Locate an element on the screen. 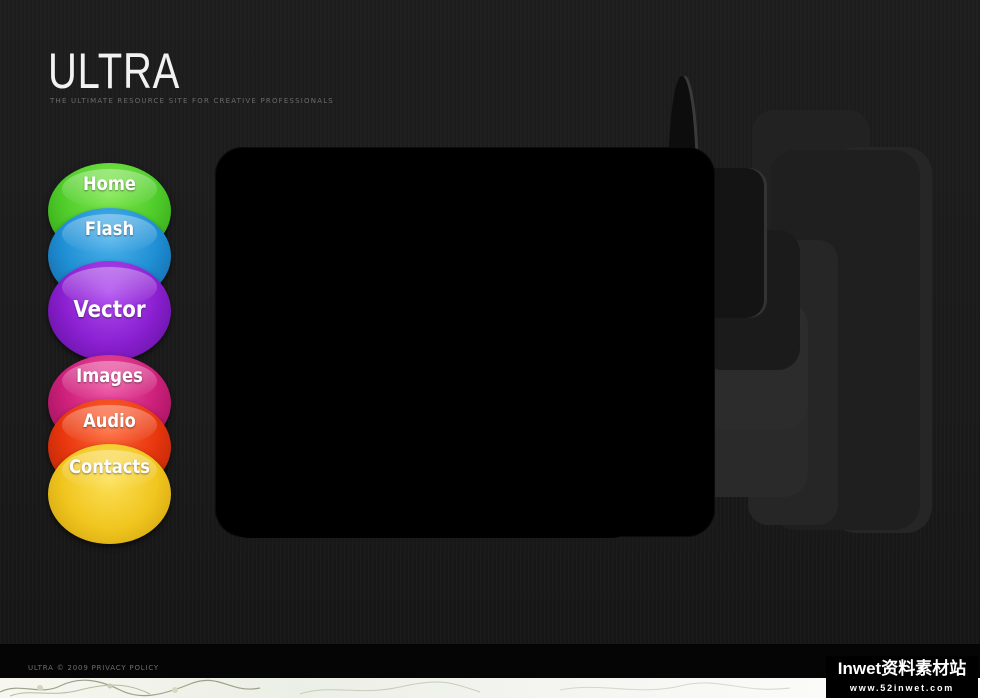  nav-item-label: Home is located at coordinates (109, 184).